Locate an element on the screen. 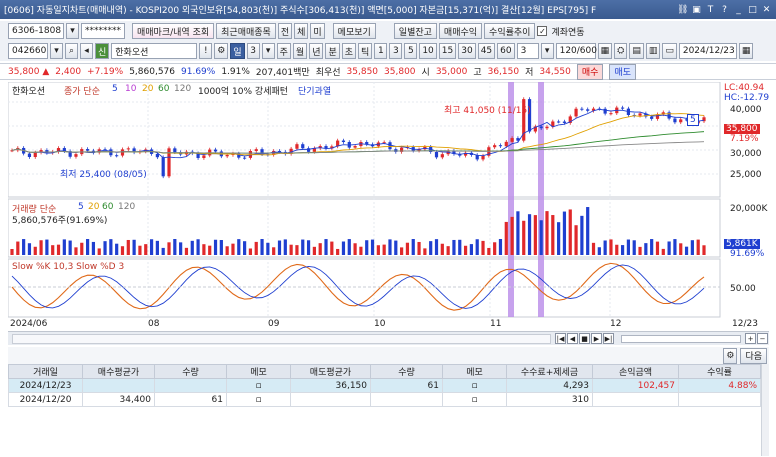  period-day-tab: 일 is located at coordinates (237, 51).